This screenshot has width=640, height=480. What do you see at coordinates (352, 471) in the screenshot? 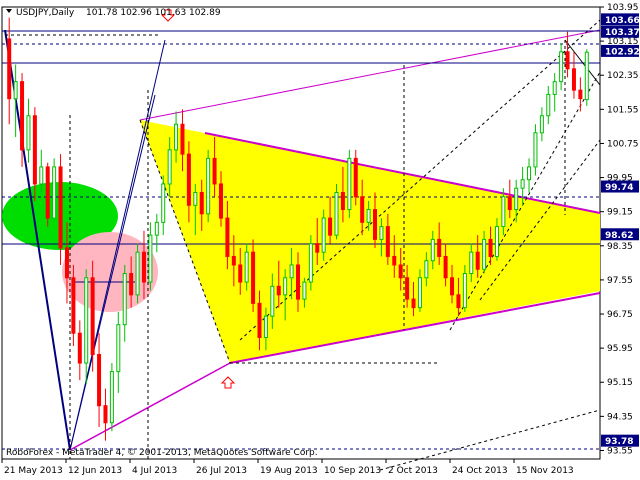
I see `time-tick-label: 10 Sep 2013` at bounding box center [352, 471].